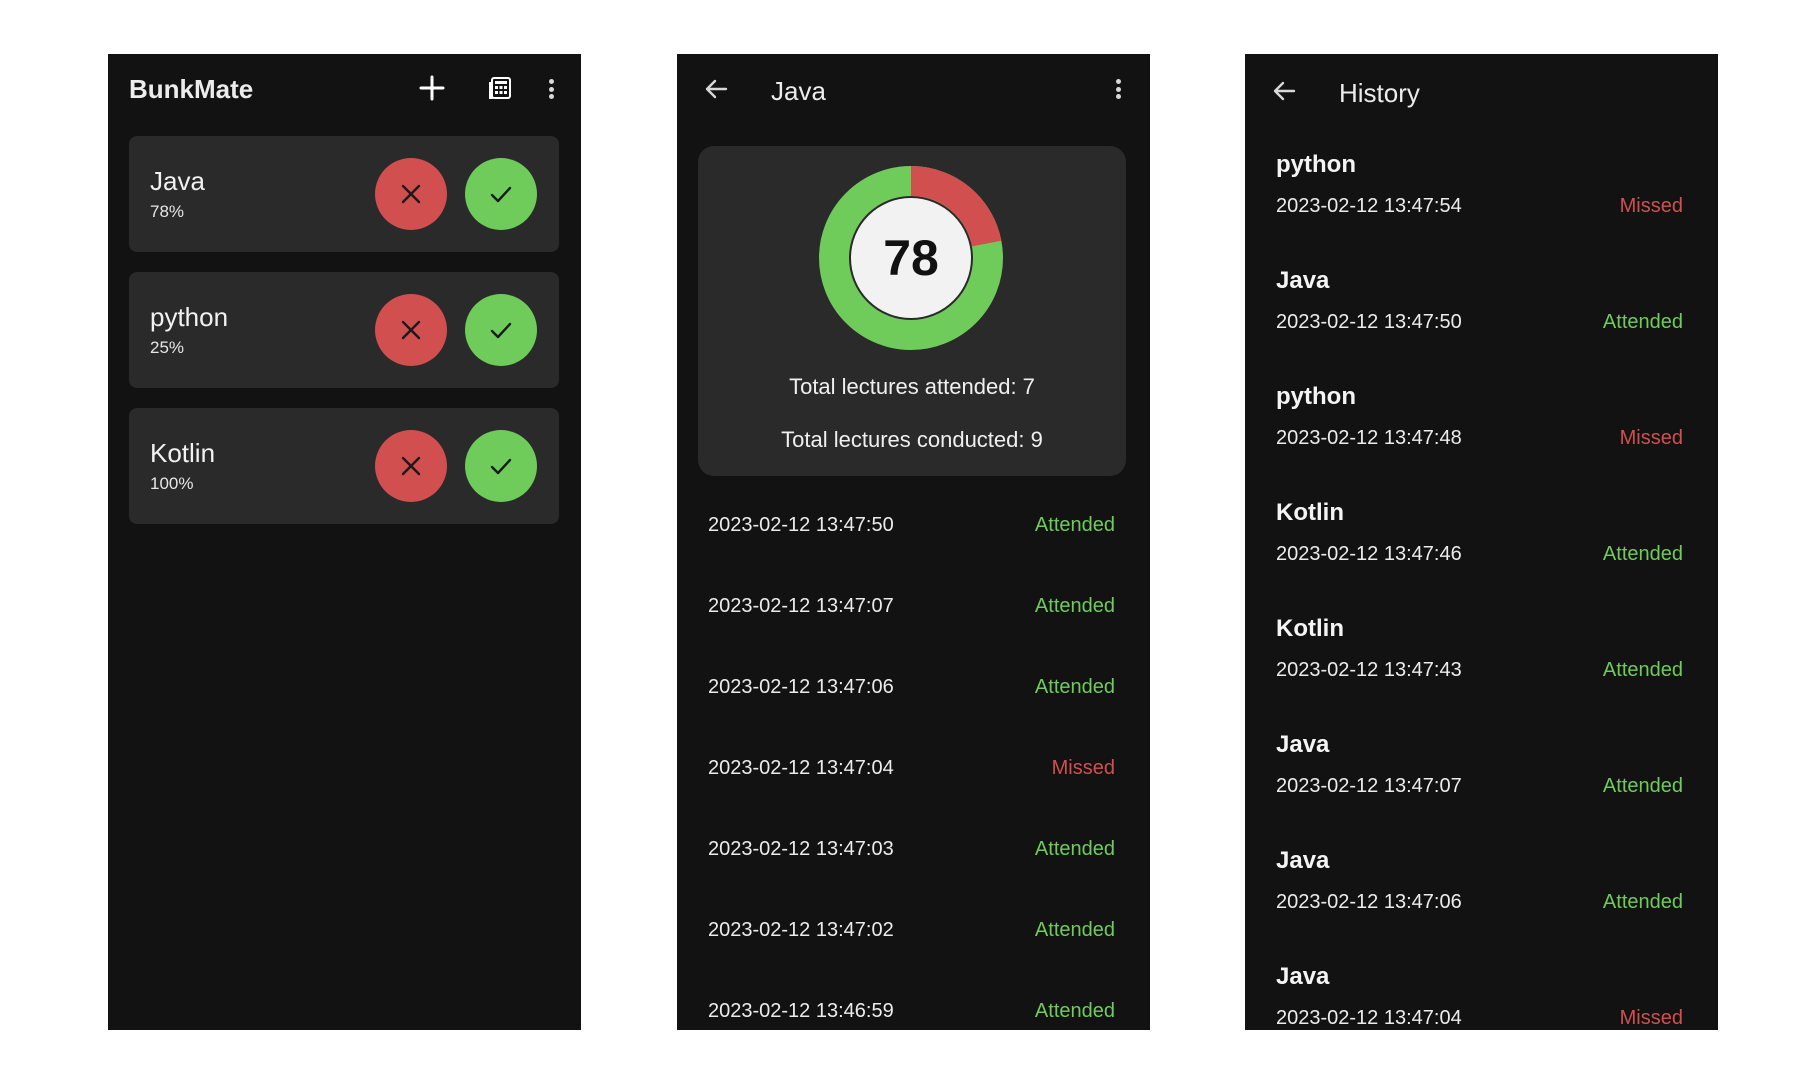  Describe the element at coordinates (801, 849) in the screenshot. I see `record-date: 2023-02-12 13:47:03` at that location.